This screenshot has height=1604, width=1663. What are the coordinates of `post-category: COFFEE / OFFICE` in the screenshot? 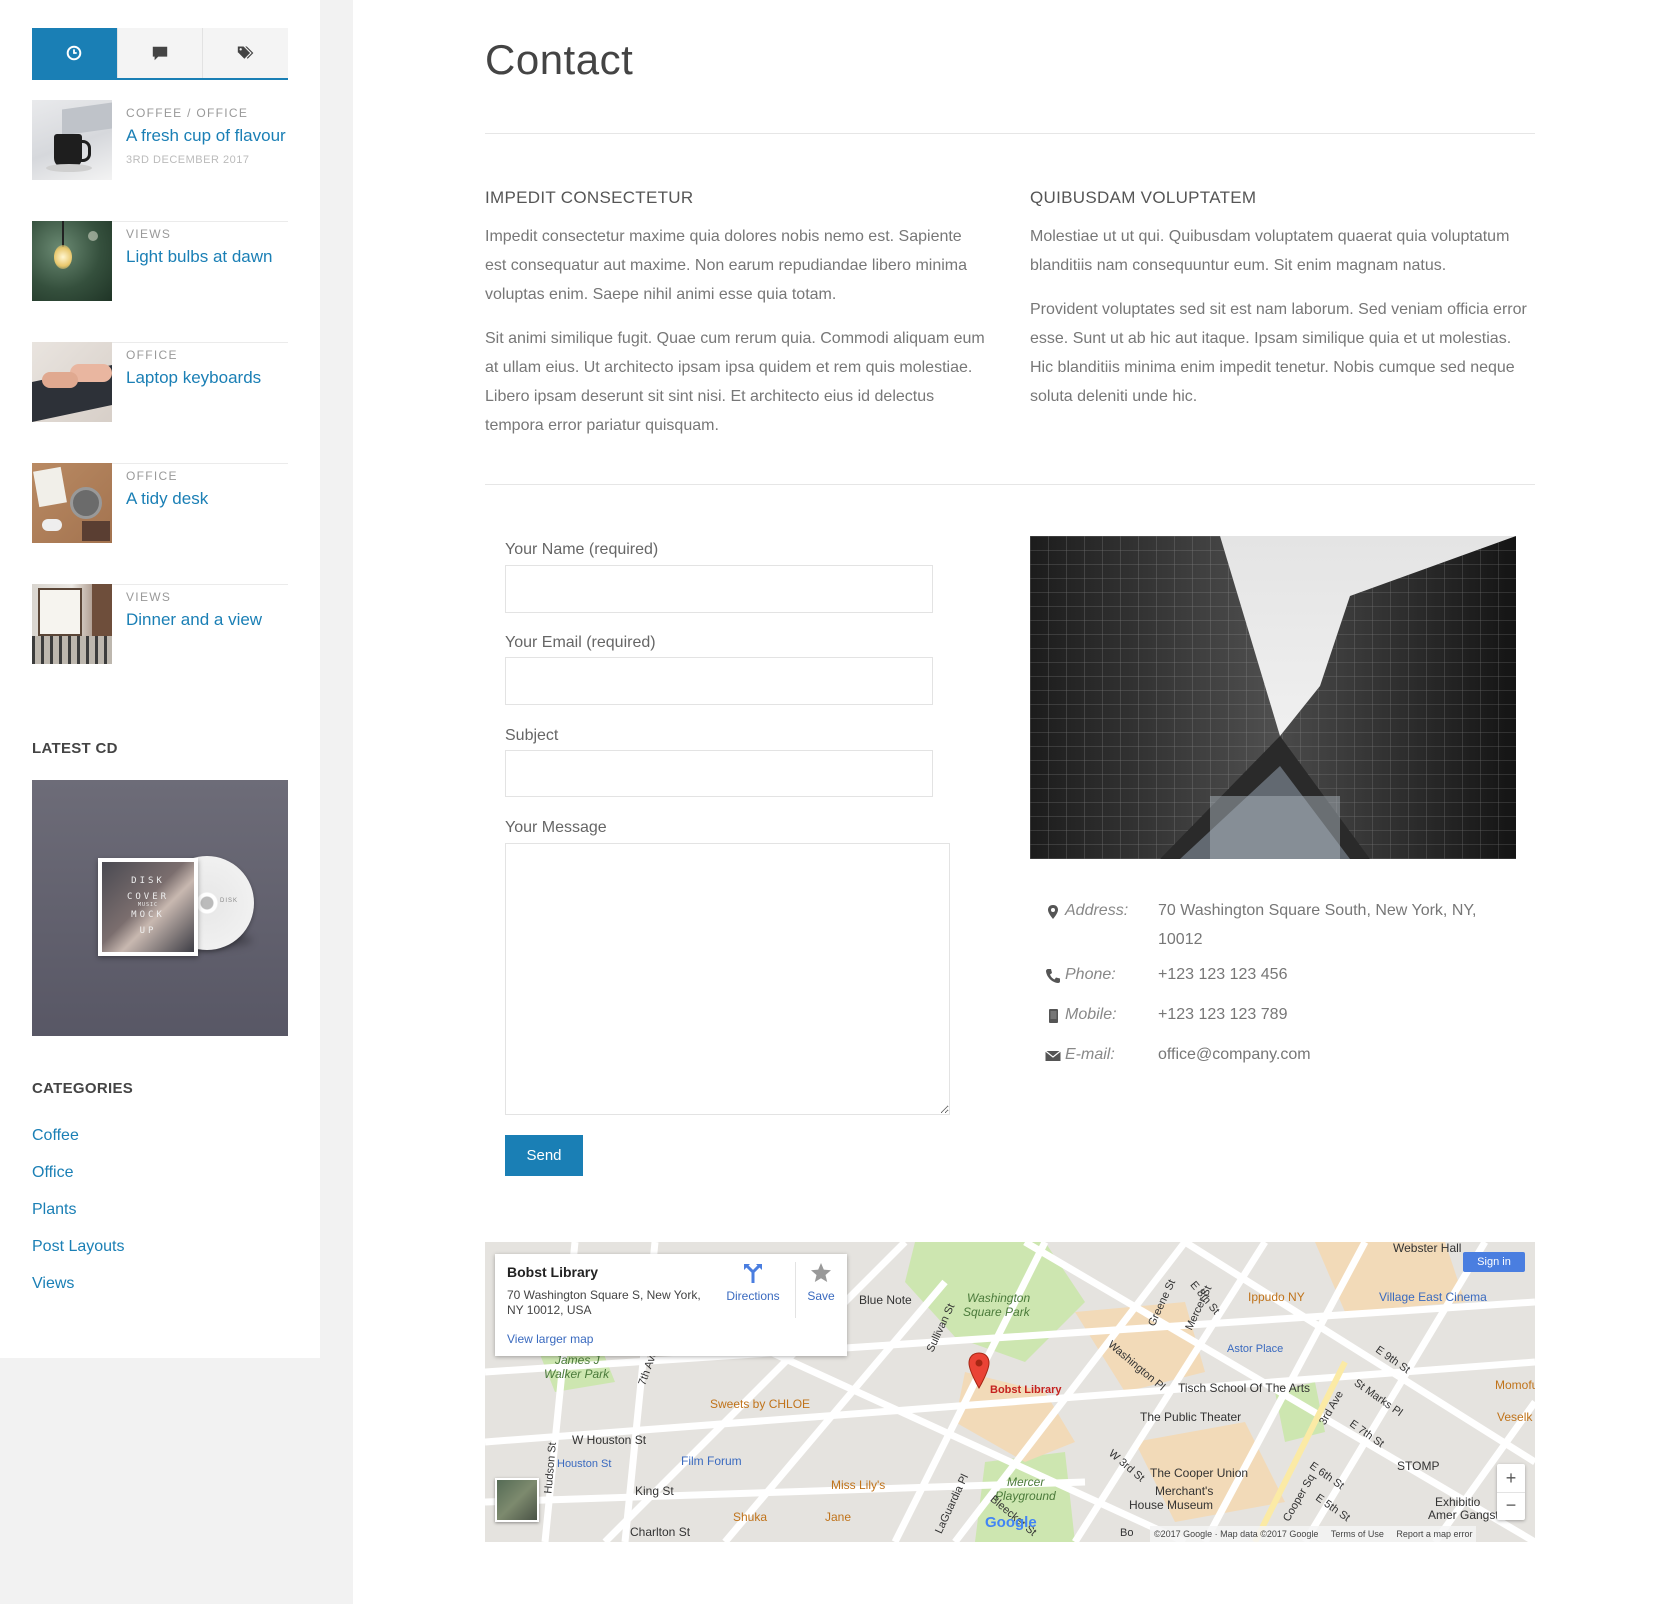 It's located at (187, 113).